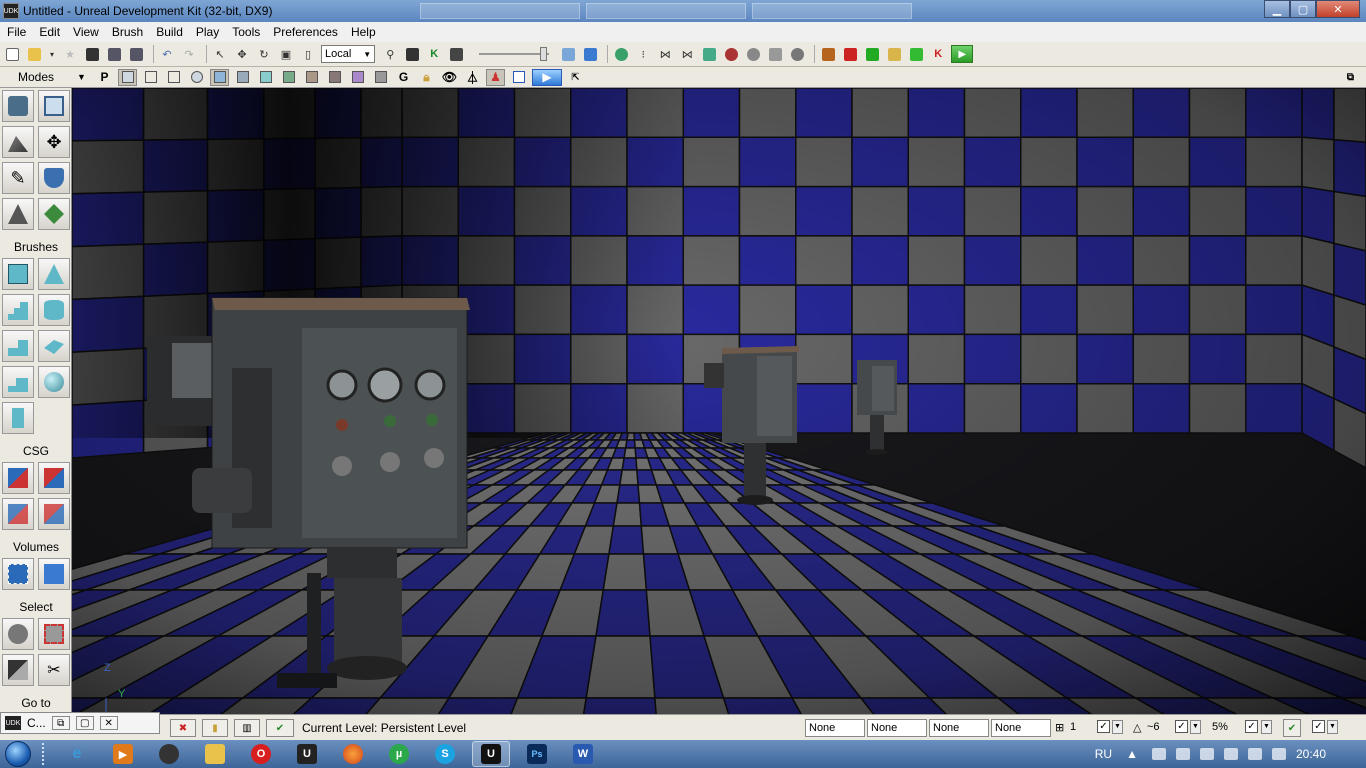 Image resolution: width=1366 pixels, height=768 pixels. I want to click on build-paths-icon, so click(872, 54).